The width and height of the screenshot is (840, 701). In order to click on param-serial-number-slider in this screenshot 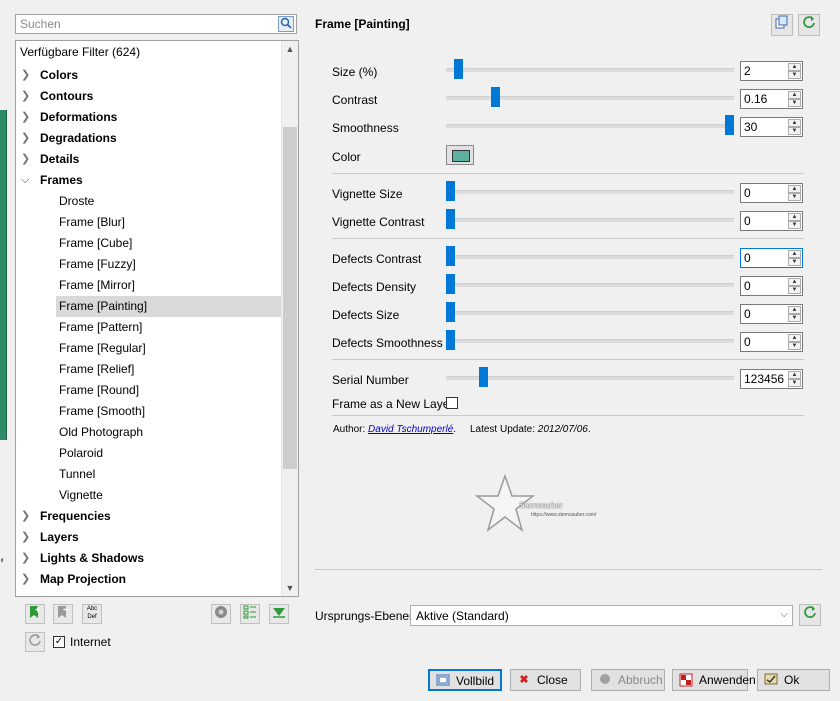, I will do `click(590, 377)`.